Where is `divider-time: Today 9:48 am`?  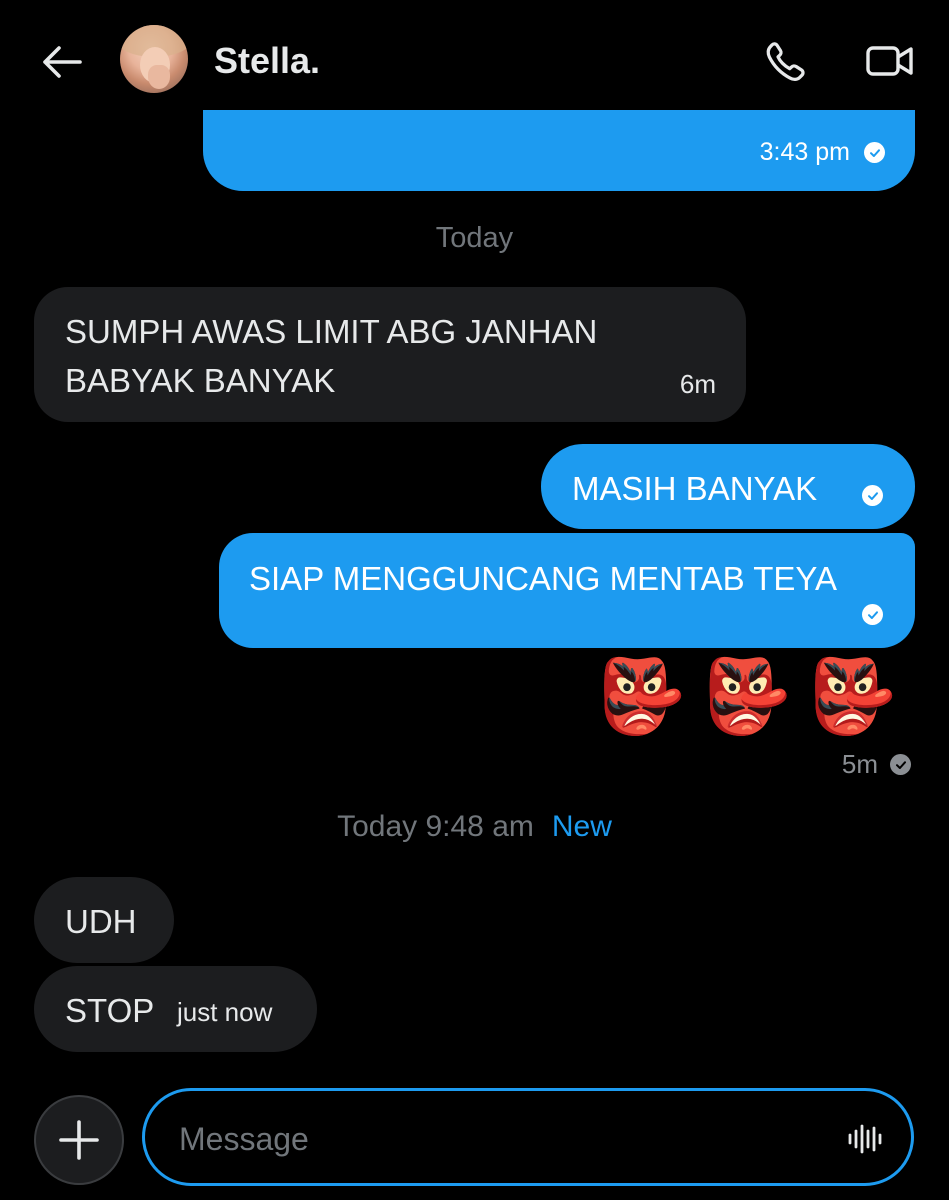 divider-time: Today 9:48 am is located at coordinates (435, 826).